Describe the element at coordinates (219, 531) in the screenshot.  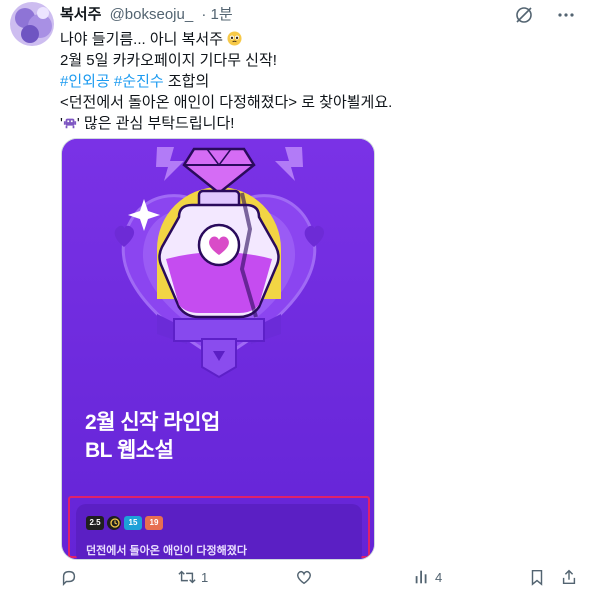
I see `book-card: 2.5 15 19 던전에서 돌아온 애인이 다정해졌다` at that location.